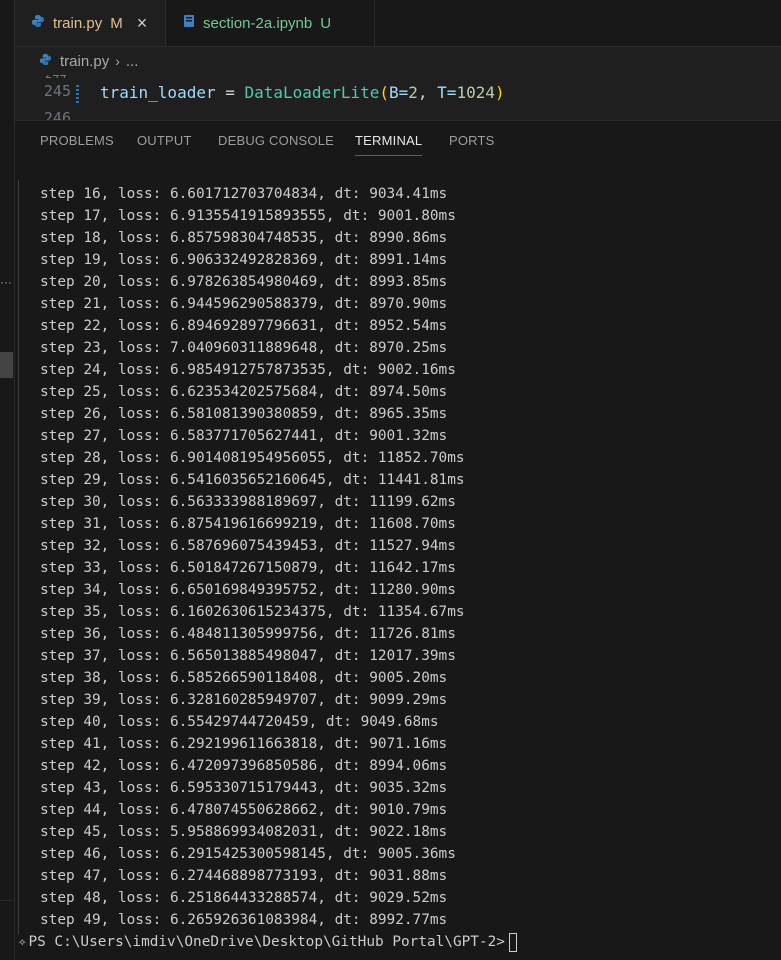 This screenshot has height=960, width=781. Describe the element at coordinates (6, 365) in the screenshot. I see `scrollbar-thumb` at that location.